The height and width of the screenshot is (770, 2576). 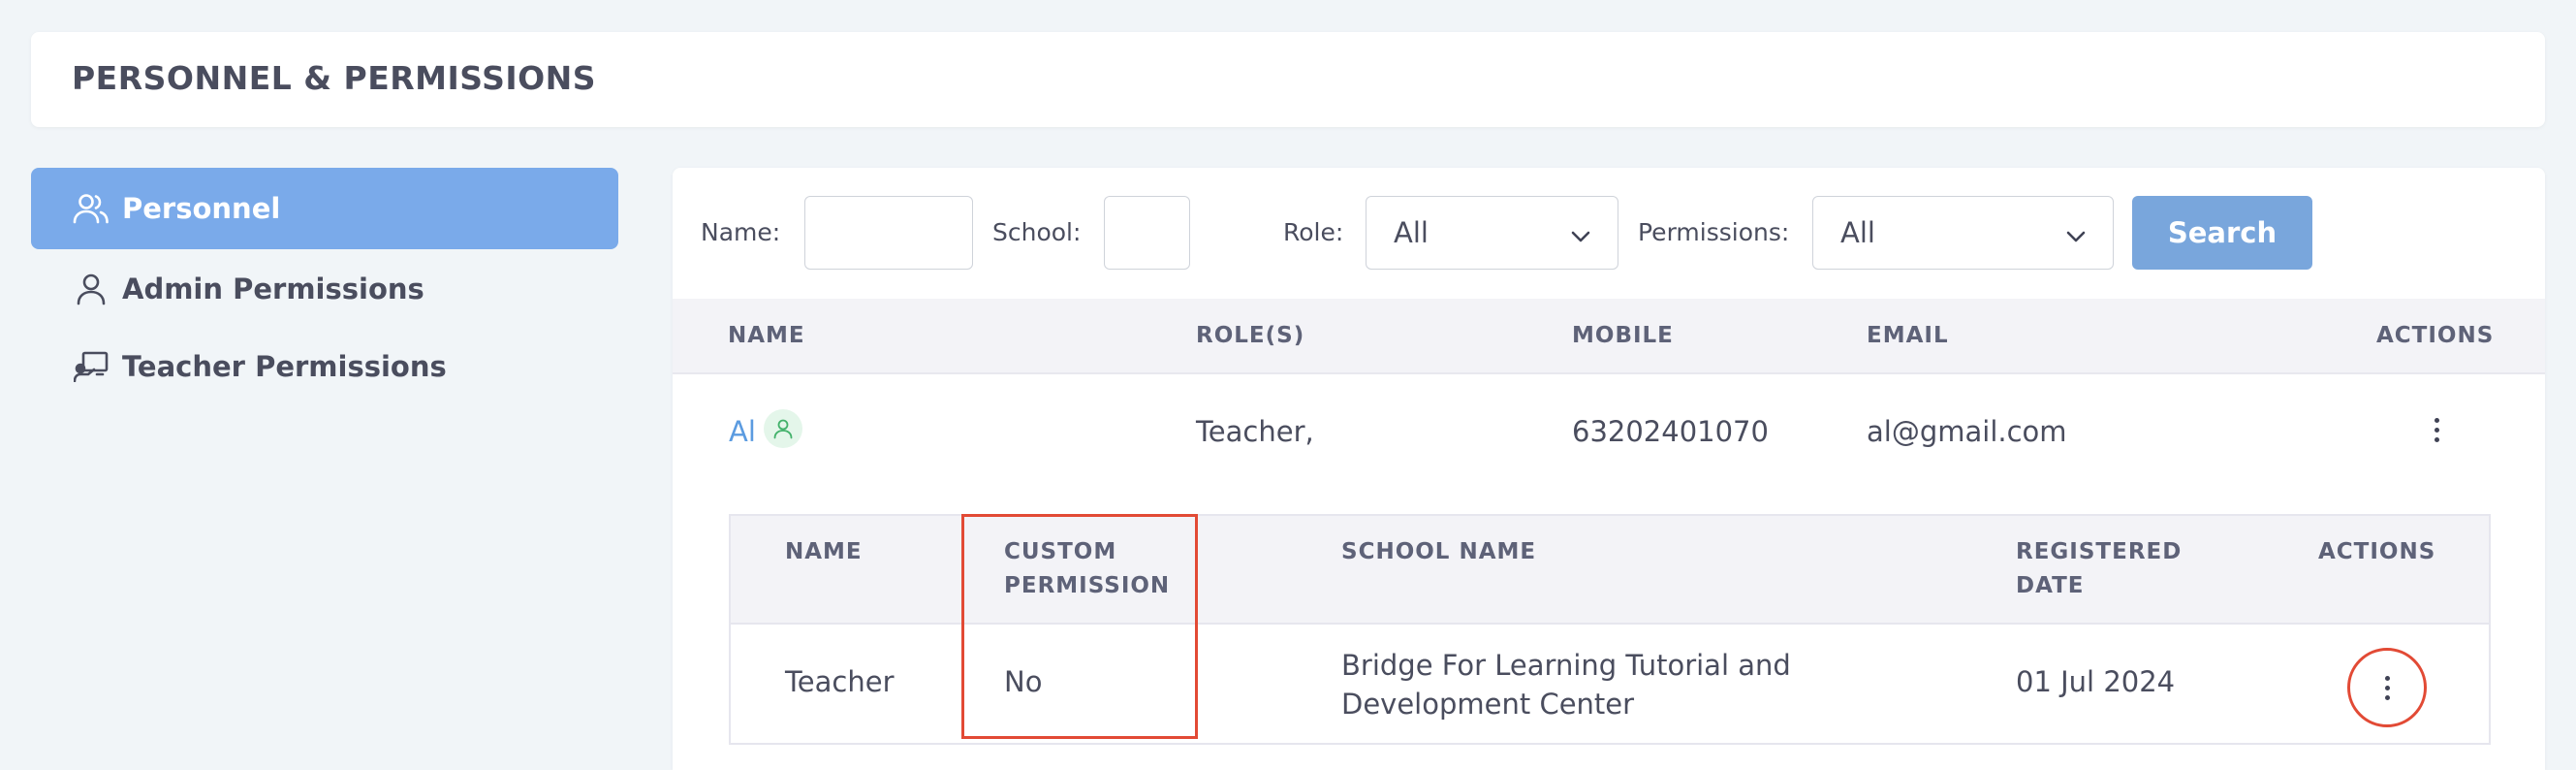 What do you see at coordinates (824, 551) in the screenshot?
I see `sub-column-header-name: NAME` at bounding box center [824, 551].